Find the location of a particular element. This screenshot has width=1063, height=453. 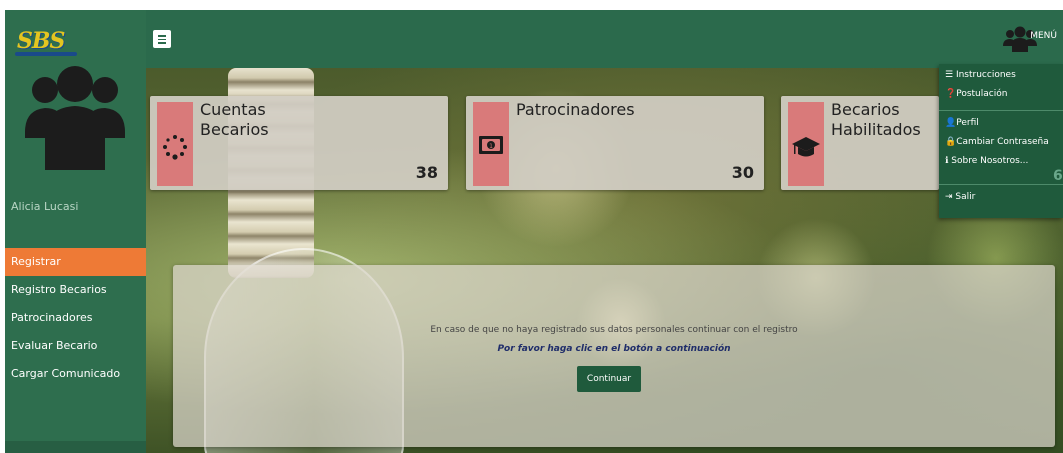

stat-card-patrocinadores: 1 Patrocinadores 30 is located at coordinates (615, 143).